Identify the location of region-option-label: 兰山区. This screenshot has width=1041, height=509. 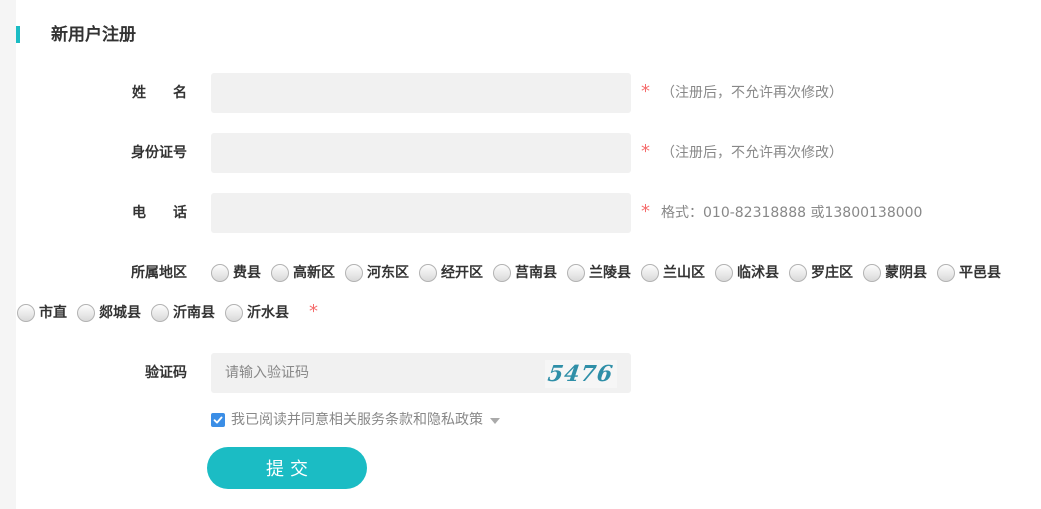
(684, 273).